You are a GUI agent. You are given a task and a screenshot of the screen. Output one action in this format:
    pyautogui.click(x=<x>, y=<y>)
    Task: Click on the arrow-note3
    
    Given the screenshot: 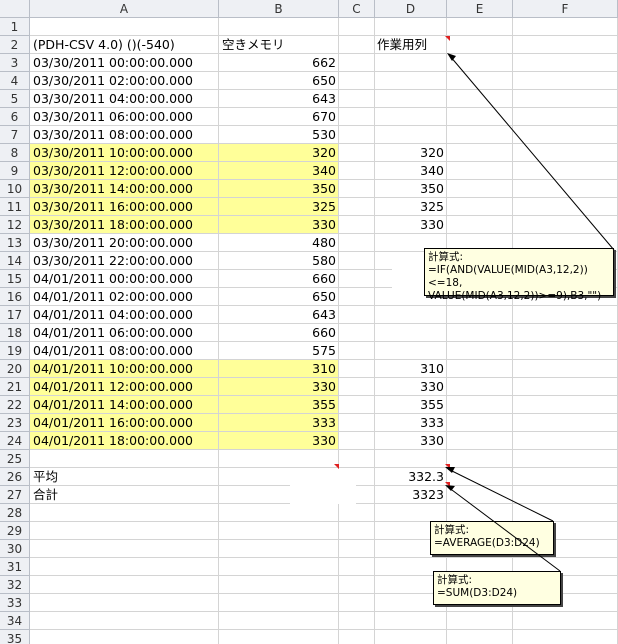 What is the action you would take?
    pyautogui.click(x=504, y=529)
    